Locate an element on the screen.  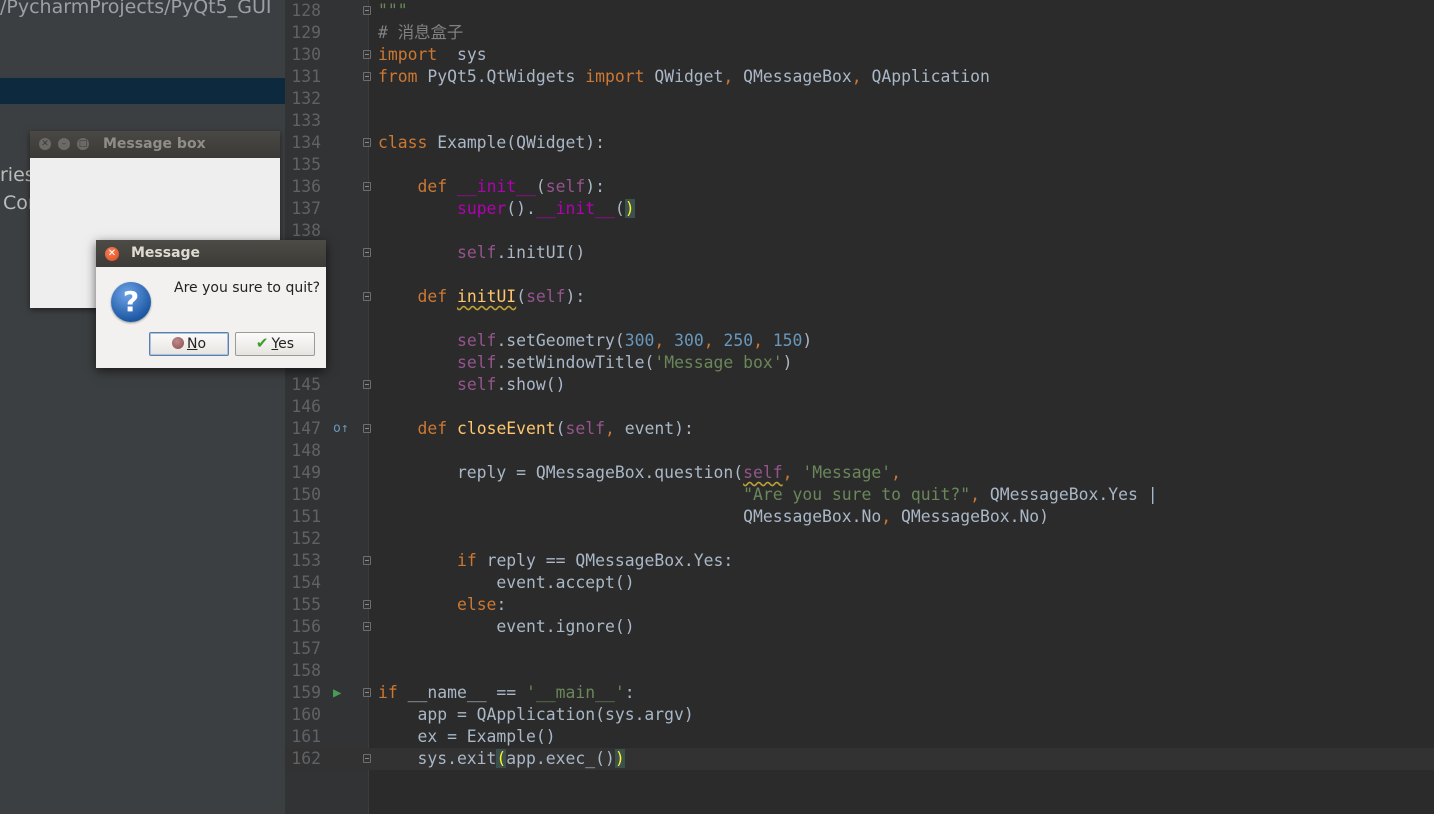
code-text: self.show() is located at coordinates (472, 385).